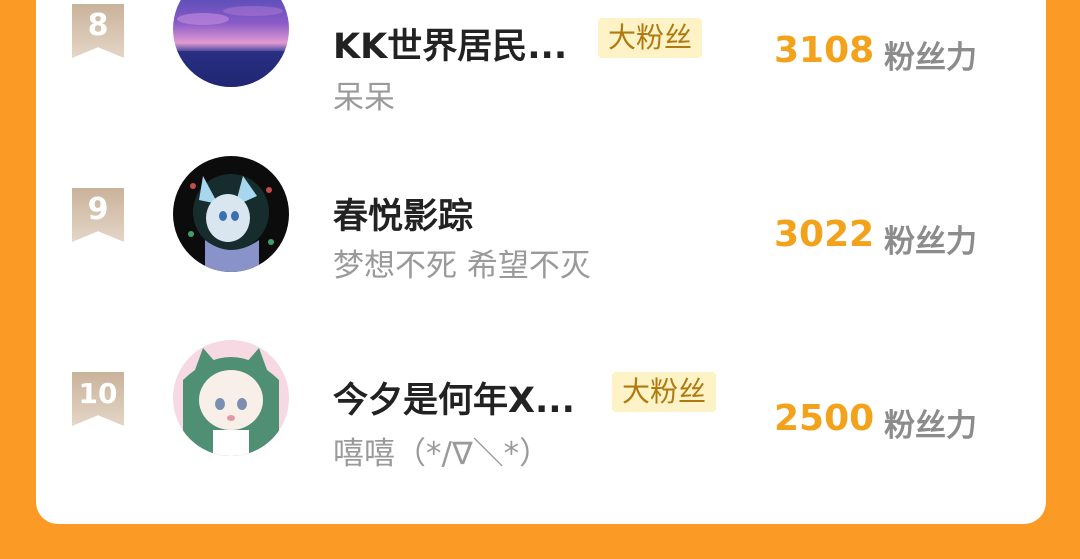  I want to click on avatar-chibi-character-image, so click(231, 398).